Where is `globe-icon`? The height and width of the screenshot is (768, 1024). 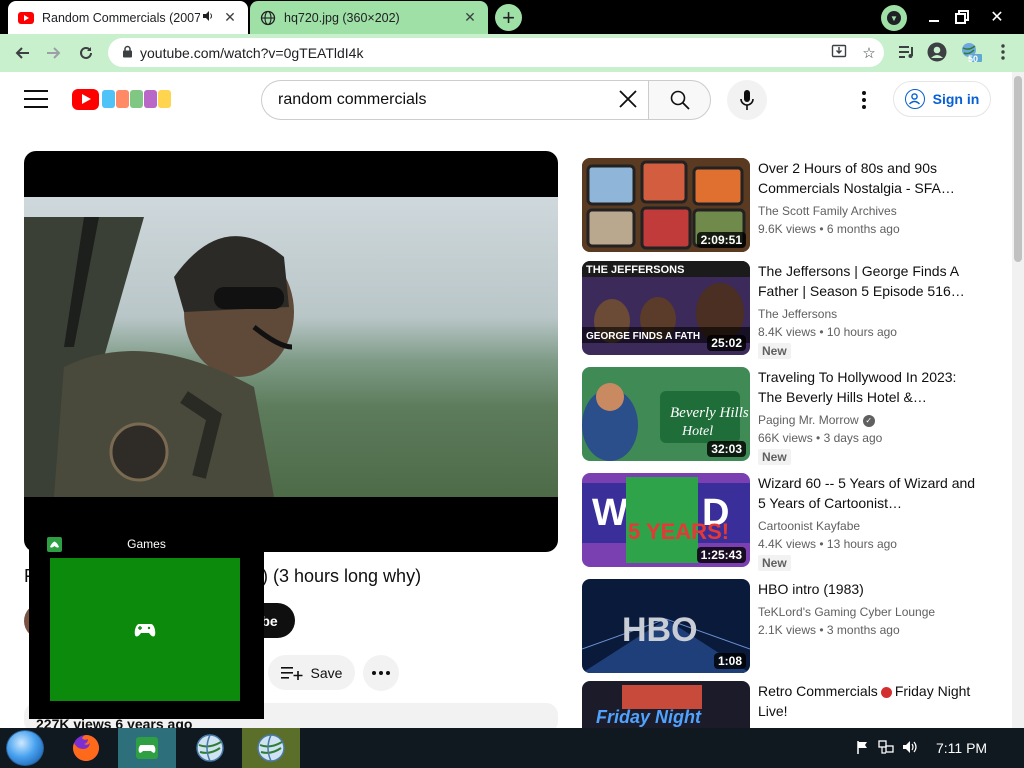 globe-icon is located at coordinates (268, 18).